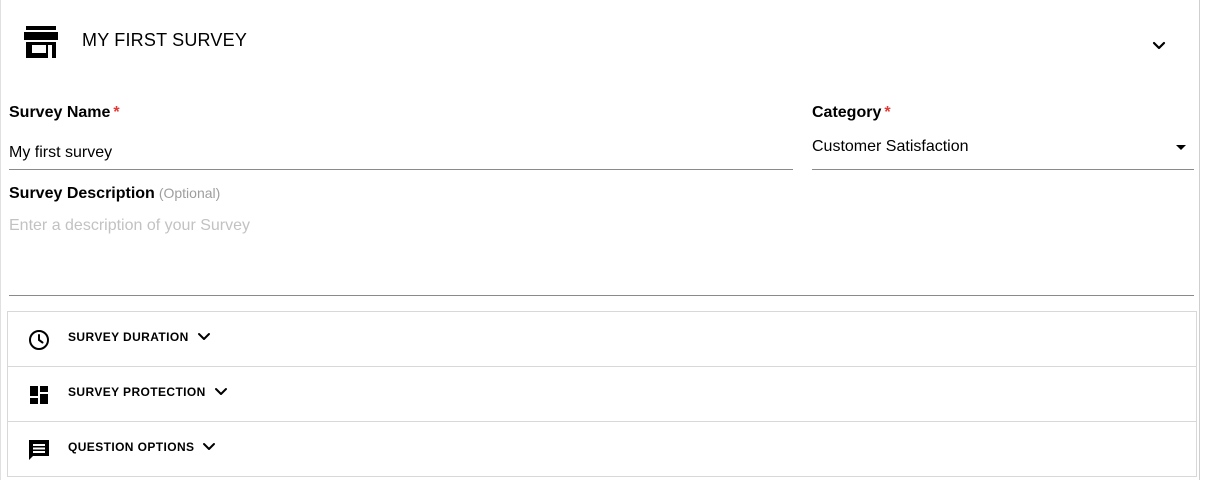 The image size is (1209, 480). Describe the element at coordinates (847, 112) in the screenshot. I see `category-label-text: Category` at that location.